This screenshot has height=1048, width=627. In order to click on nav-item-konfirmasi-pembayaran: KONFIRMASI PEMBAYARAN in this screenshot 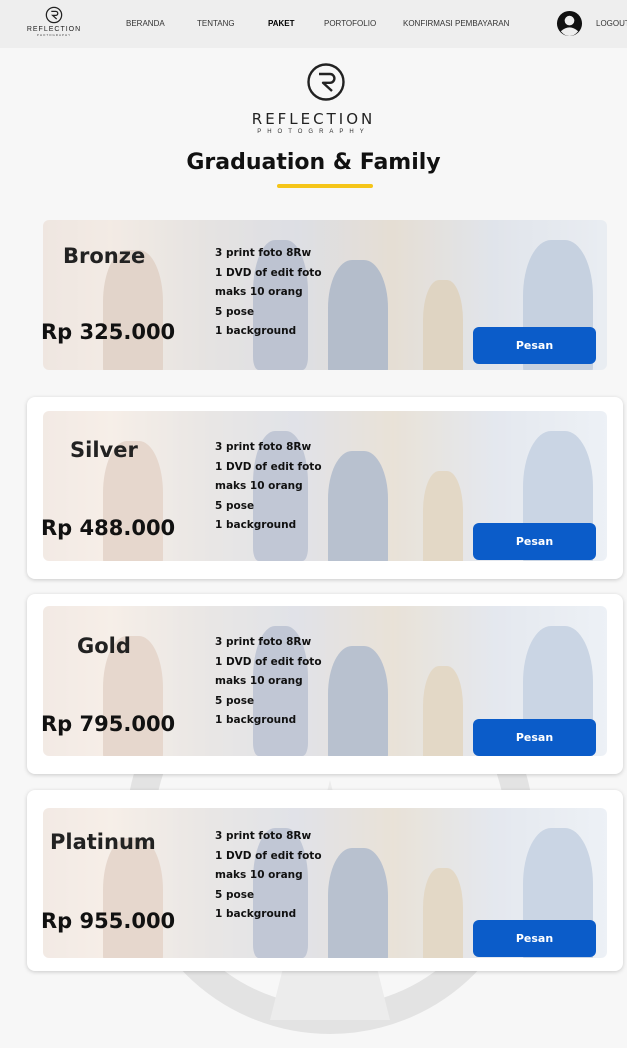, I will do `click(456, 23)`.